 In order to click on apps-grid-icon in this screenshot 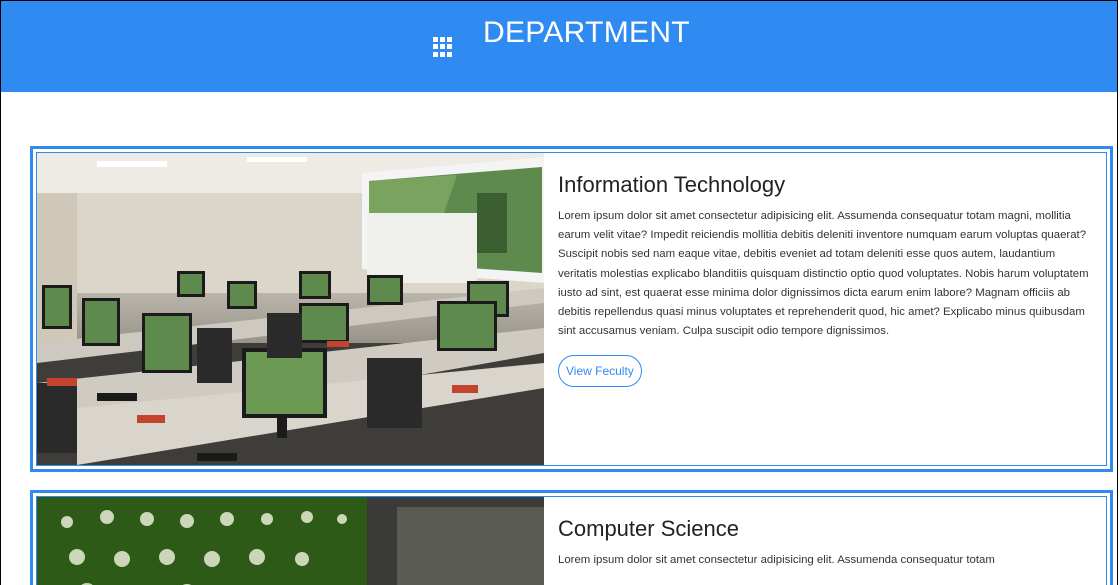, I will do `click(443, 47)`.